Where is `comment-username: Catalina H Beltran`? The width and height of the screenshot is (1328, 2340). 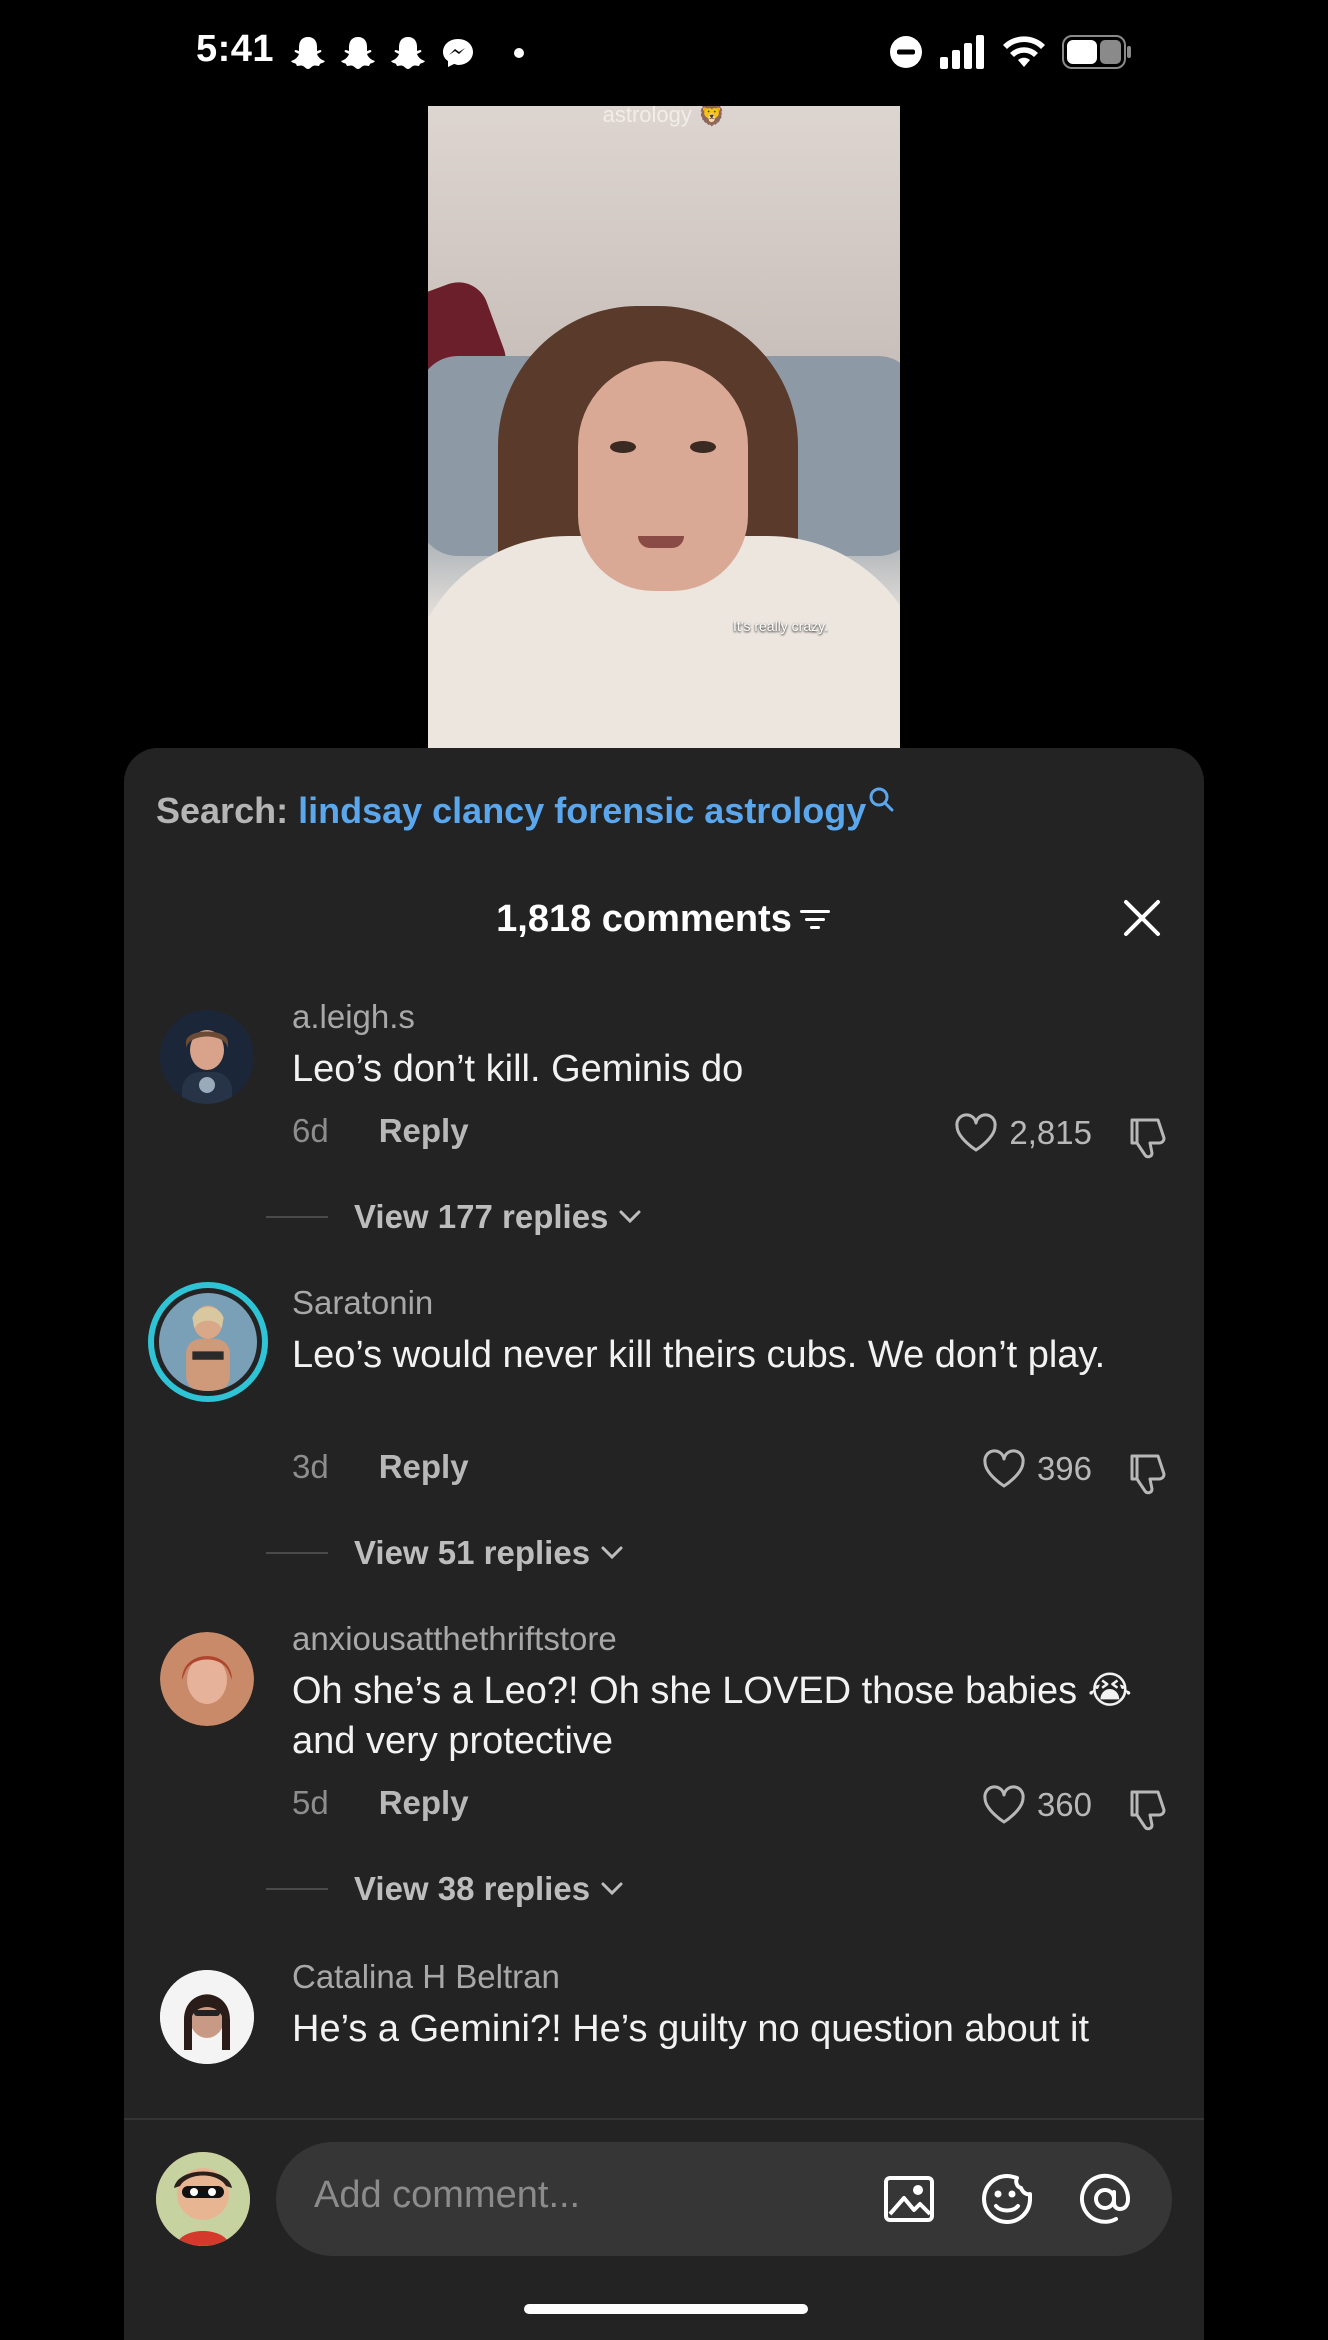
comment-username: Catalina H Beltran is located at coordinates (426, 1977).